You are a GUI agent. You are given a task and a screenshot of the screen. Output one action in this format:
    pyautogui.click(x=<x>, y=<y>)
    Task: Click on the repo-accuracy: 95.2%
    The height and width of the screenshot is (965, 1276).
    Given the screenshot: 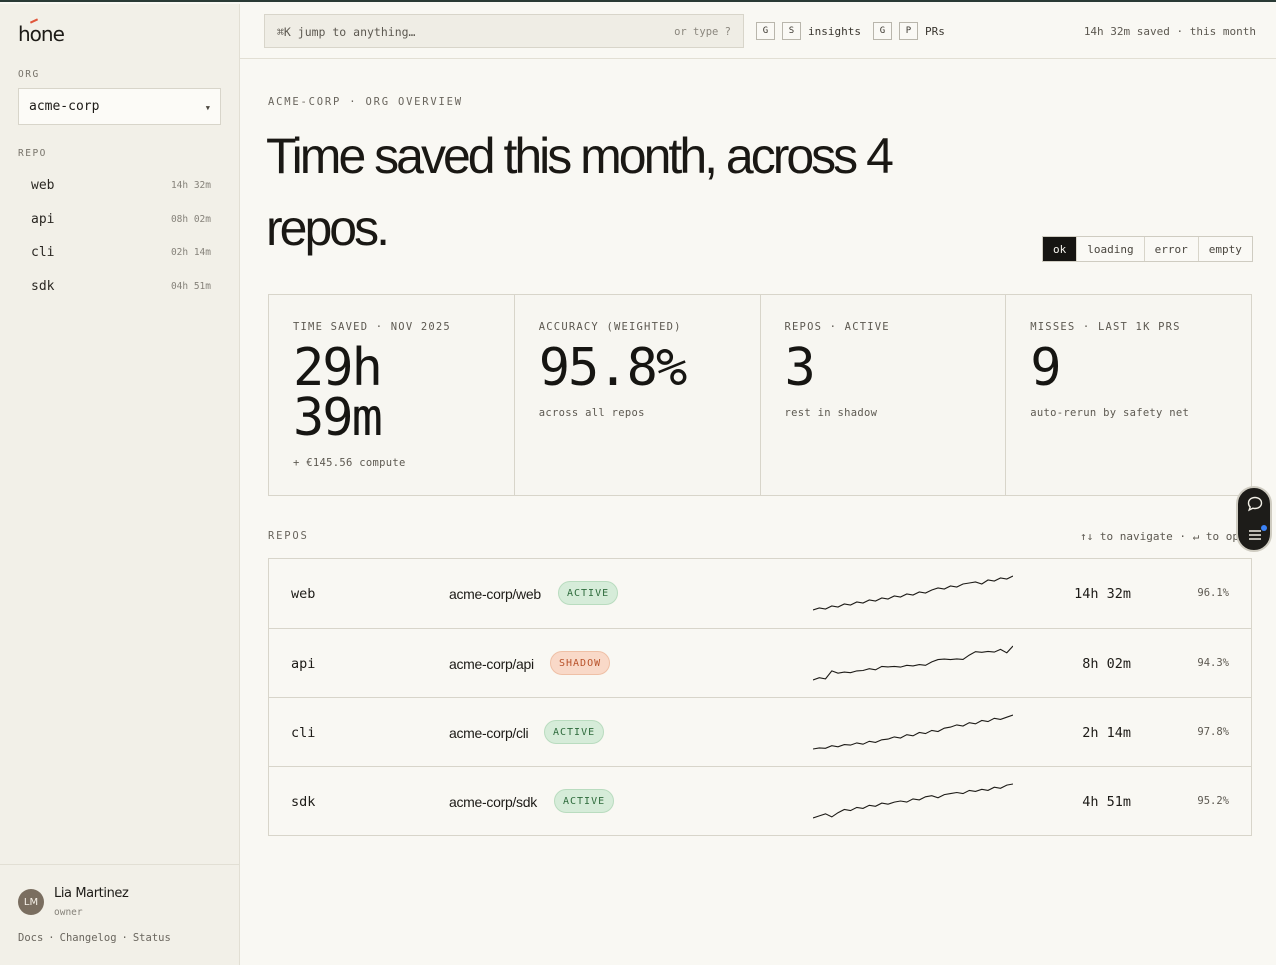 What is the action you would take?
    pyautogui.click(x=1213, y=801)
    